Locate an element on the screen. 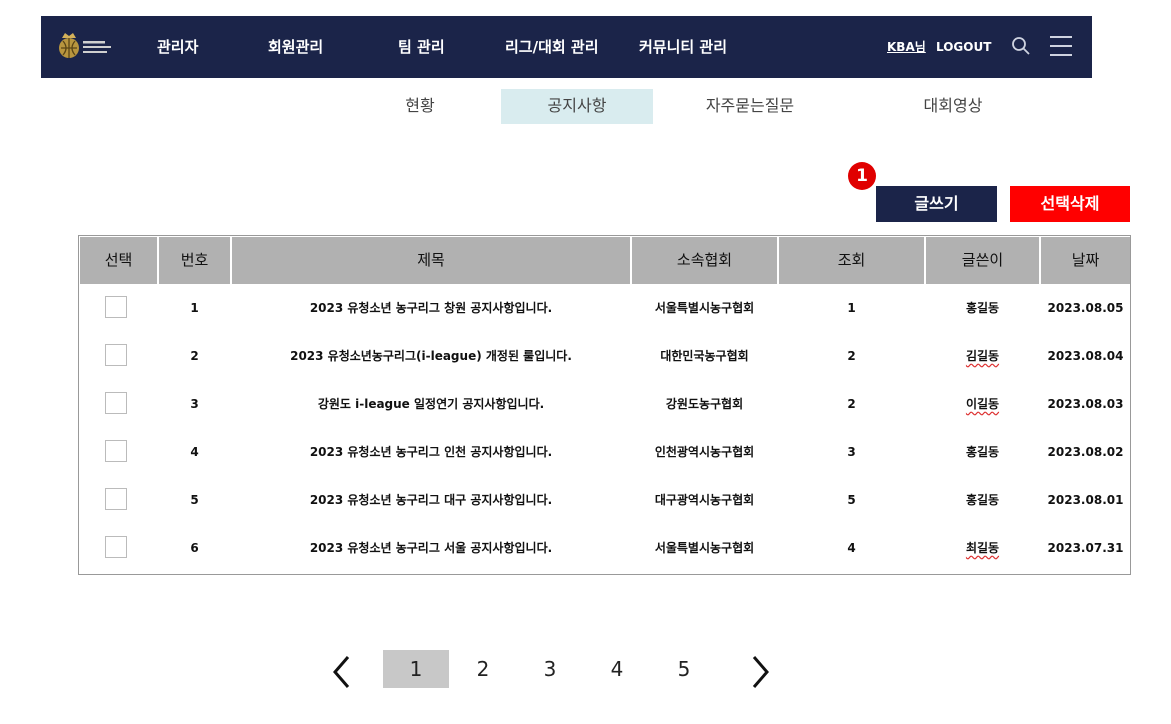  search-icon is located at coordinates (1021, 46).